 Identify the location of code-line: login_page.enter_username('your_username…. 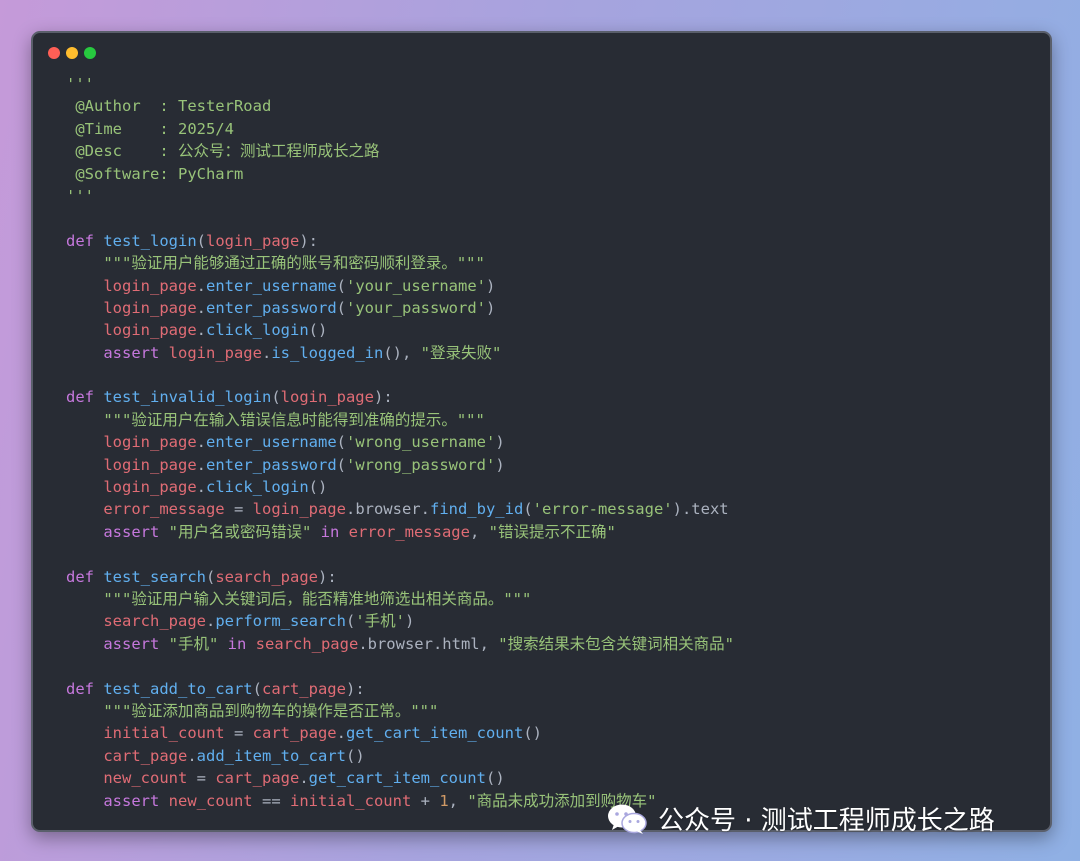
(553, 286).